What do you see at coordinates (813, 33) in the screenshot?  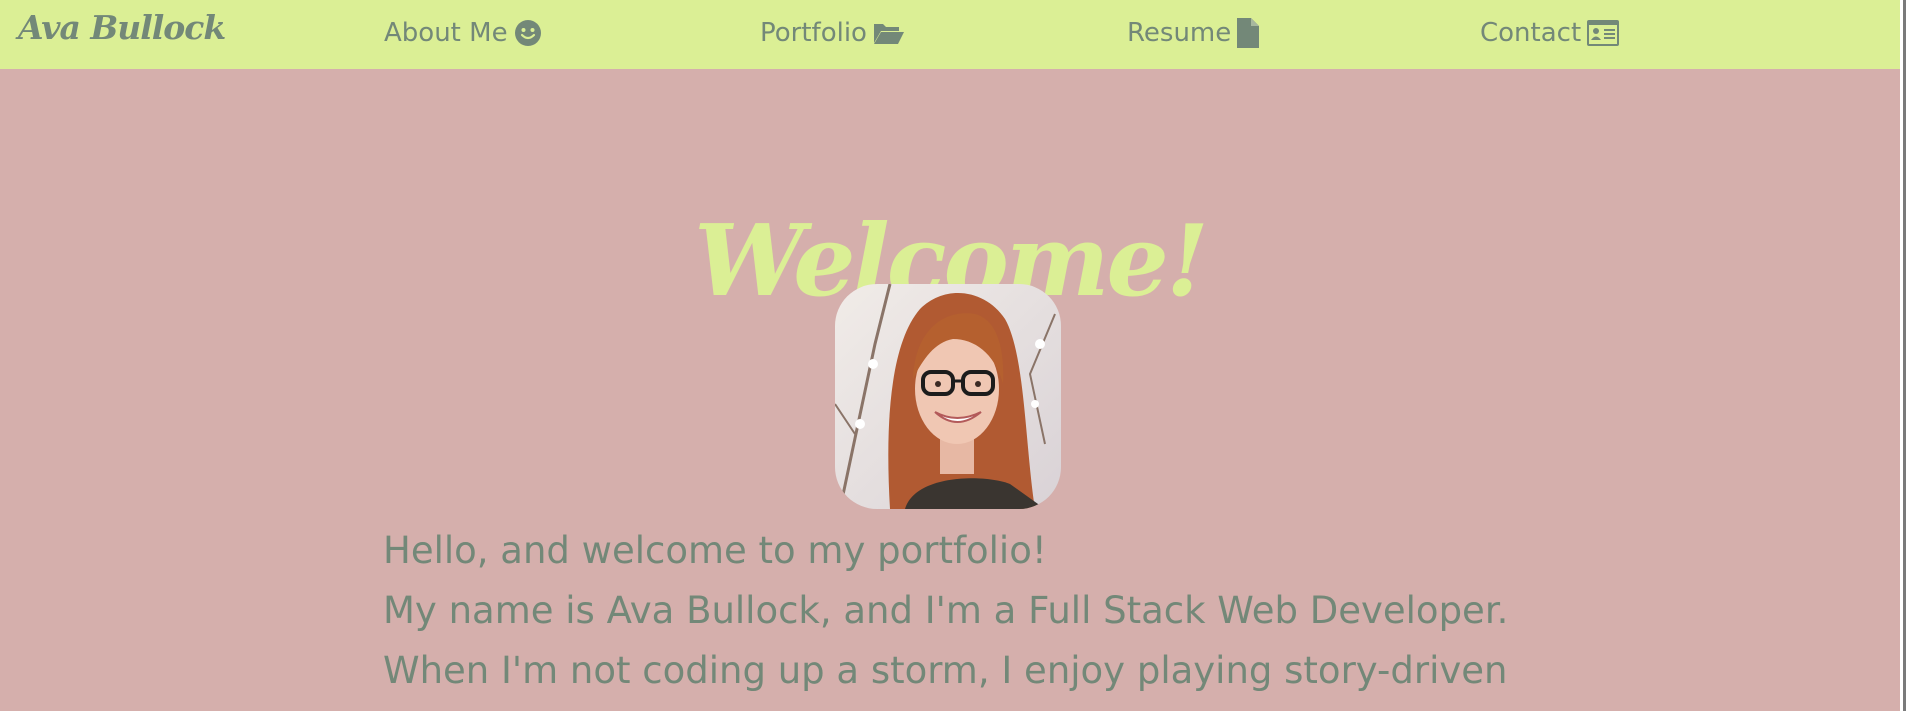 I see `nav-portfolio-label: Portfolio` at bounding box center [813, 33].